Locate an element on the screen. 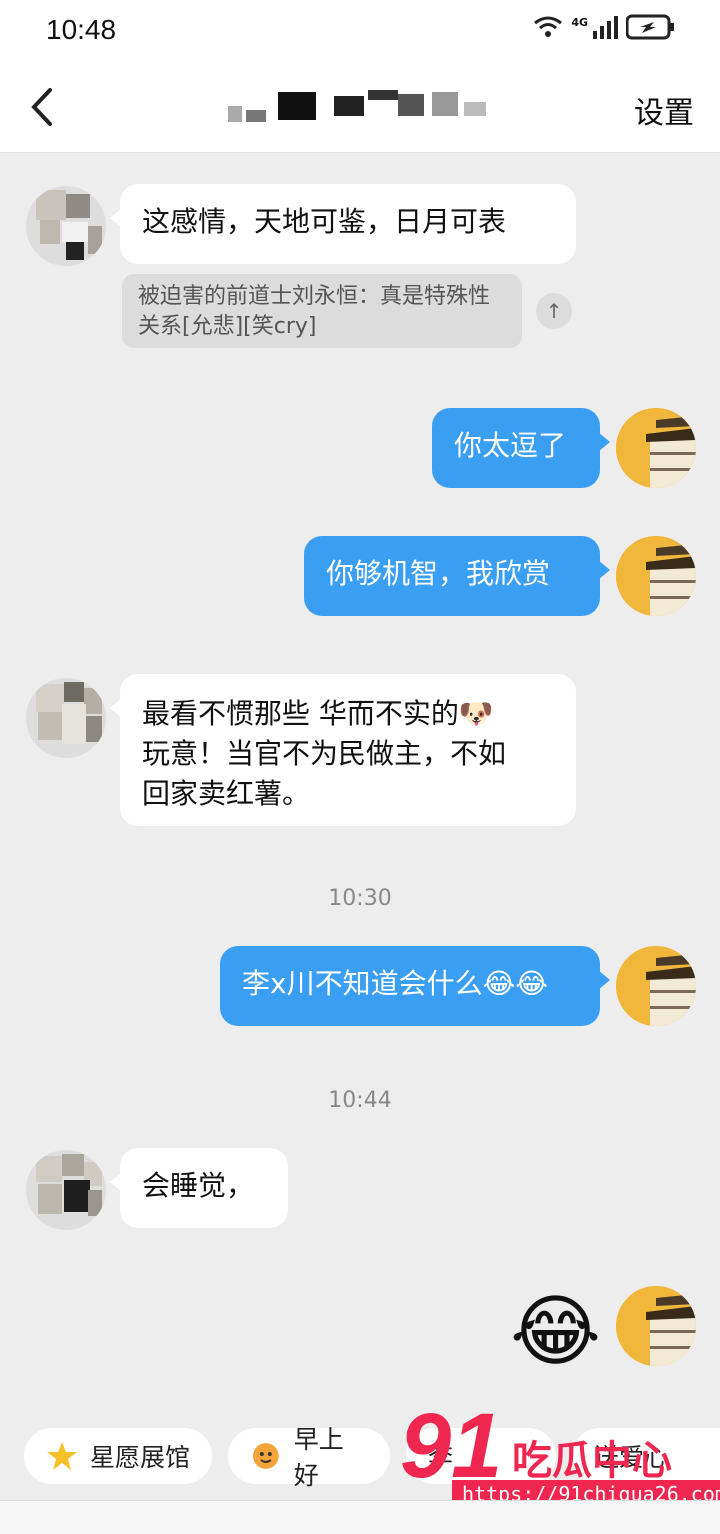 Image resolution: width=720 pixels, height=1534 pixels. status-icons: 4G is located at coordinates (604, 27).